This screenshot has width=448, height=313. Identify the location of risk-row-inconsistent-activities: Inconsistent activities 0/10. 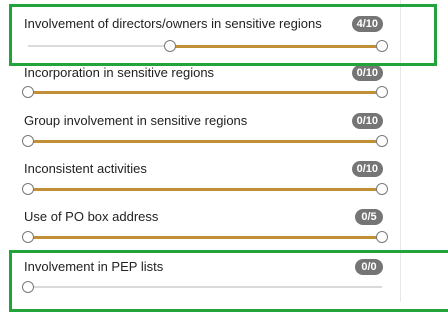
(200, 185).